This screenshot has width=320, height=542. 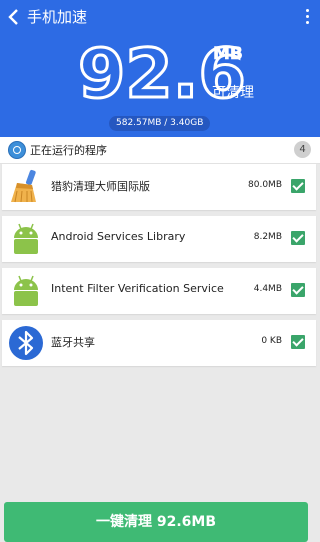 I want to click on bluetooth-icon, so click(x=26, y=343).